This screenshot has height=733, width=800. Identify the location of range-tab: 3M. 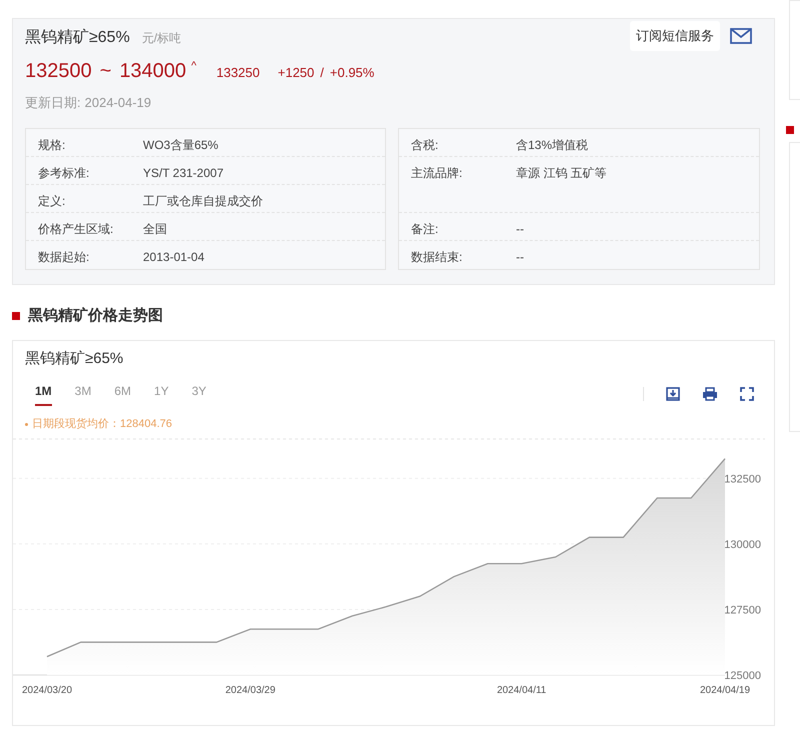
(83, 394).